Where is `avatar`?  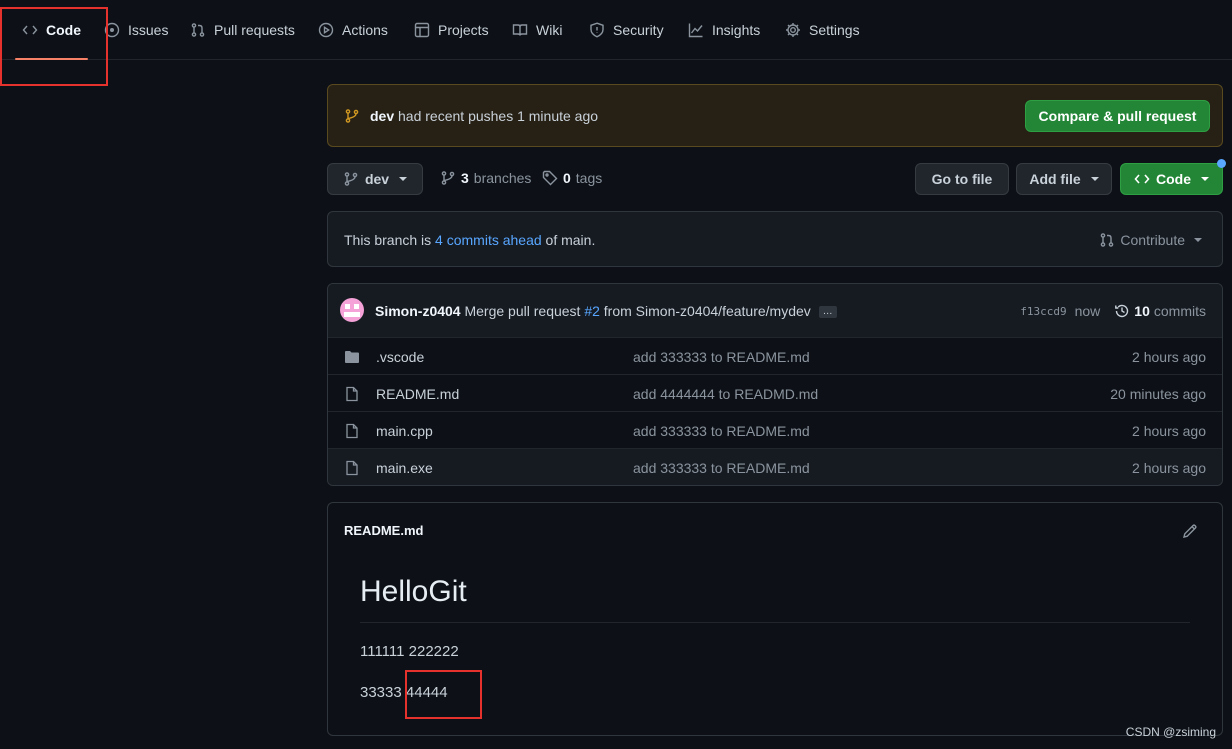
avatar is located at coordinates (352, 310).